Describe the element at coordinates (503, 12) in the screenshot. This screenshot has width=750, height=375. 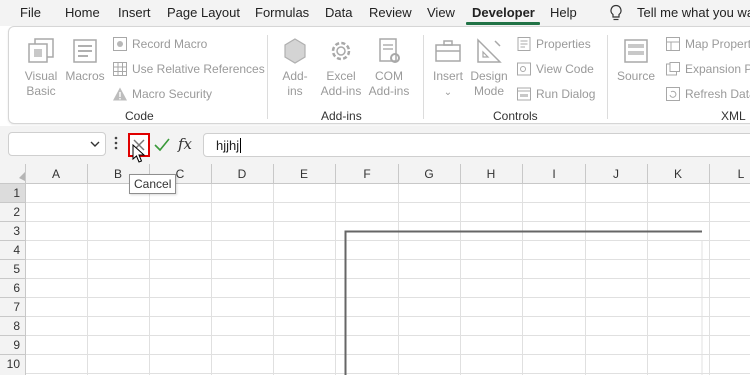
I see `menu-developer: Developer` at that location.